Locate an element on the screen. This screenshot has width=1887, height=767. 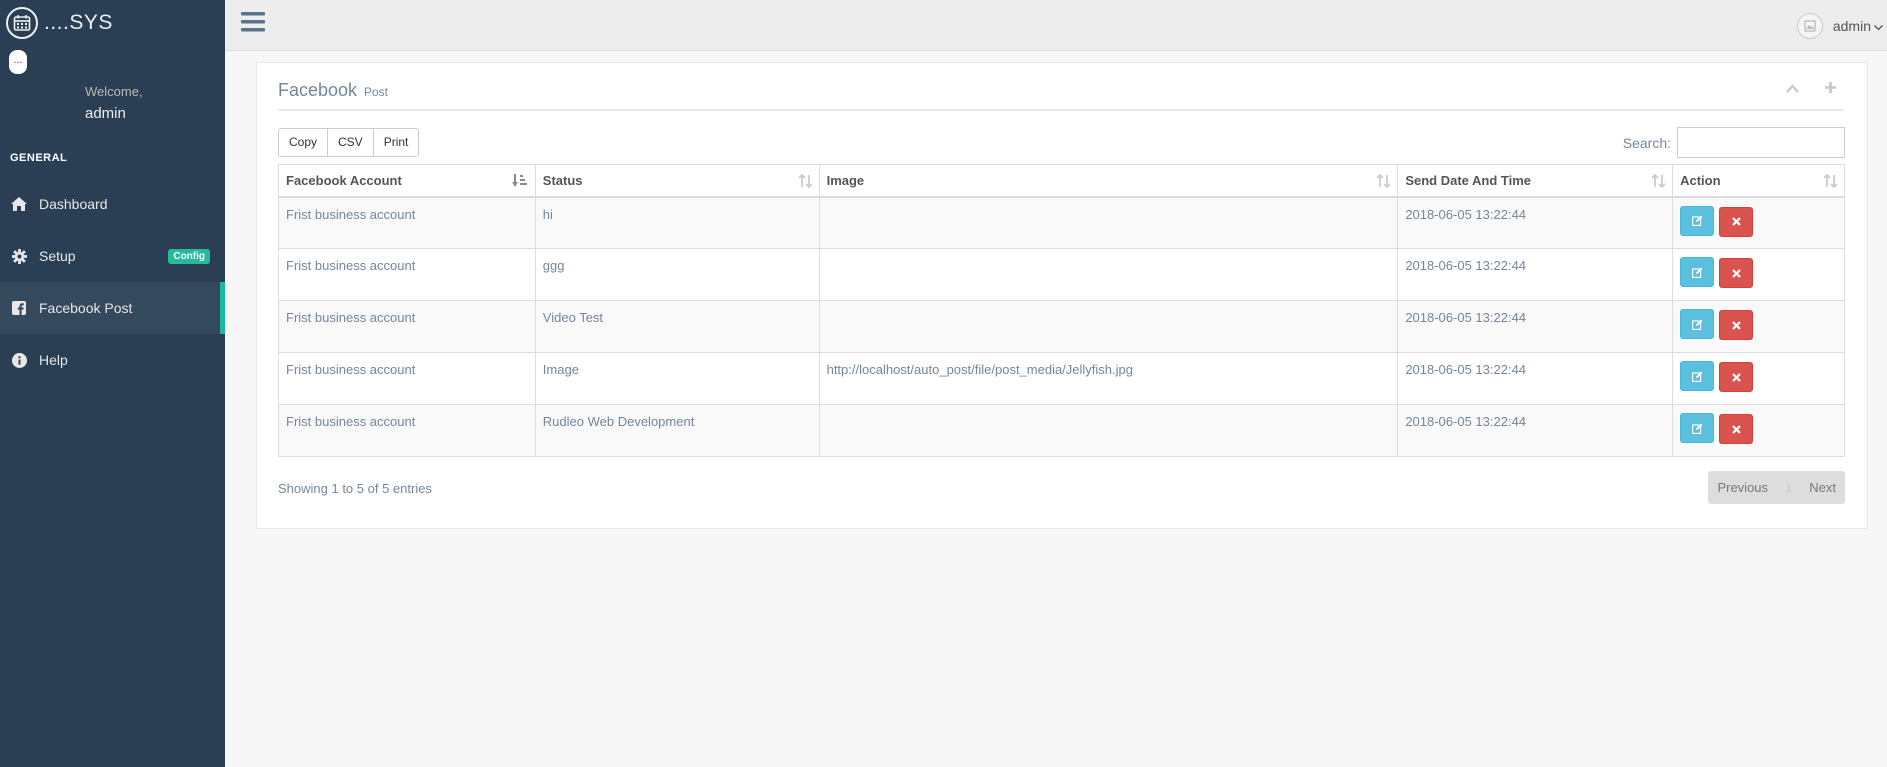
profile: ... Welcome, admin is located at coordinates (112, 88).